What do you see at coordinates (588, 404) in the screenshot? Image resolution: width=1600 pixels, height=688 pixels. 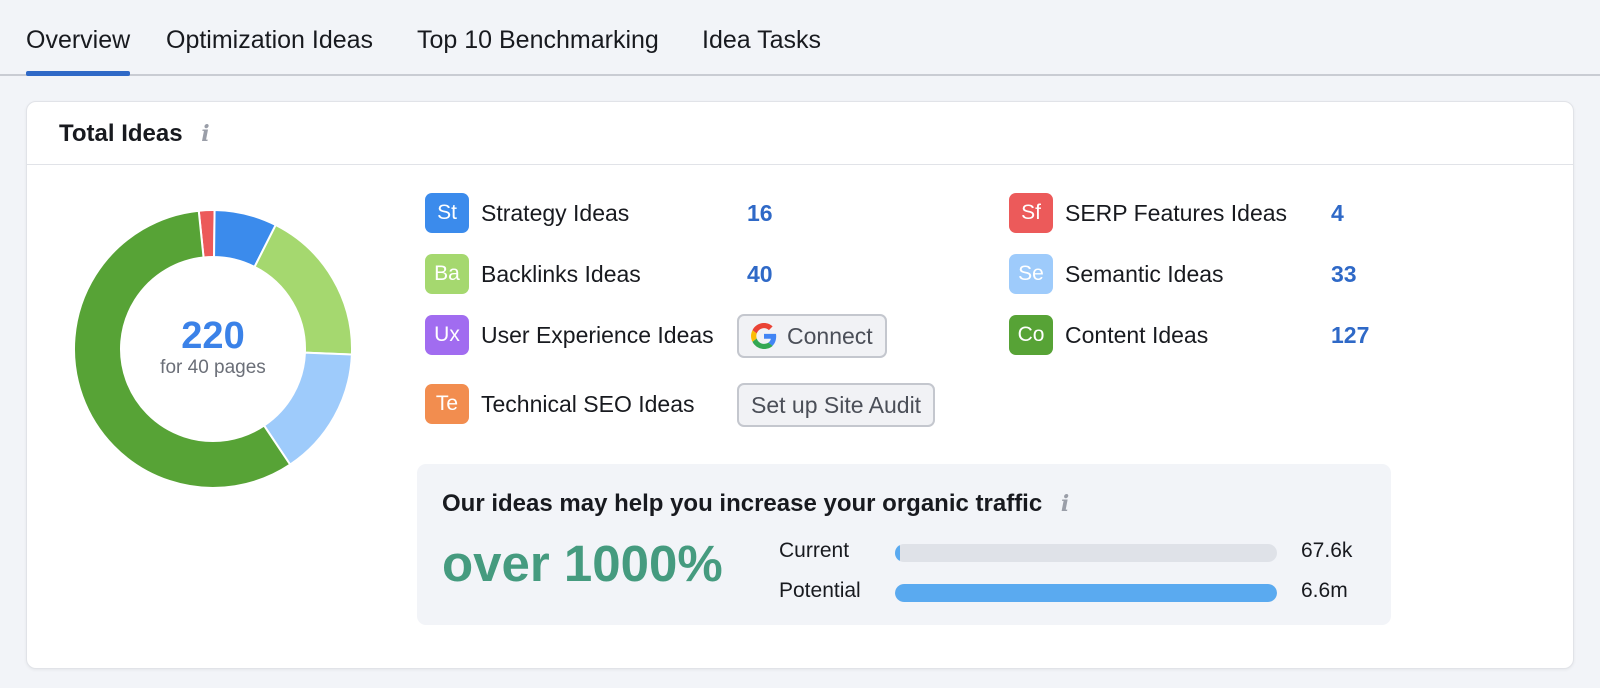 I see `idea-label: Technical SEO Ideas` at bounding box center [588, 404].